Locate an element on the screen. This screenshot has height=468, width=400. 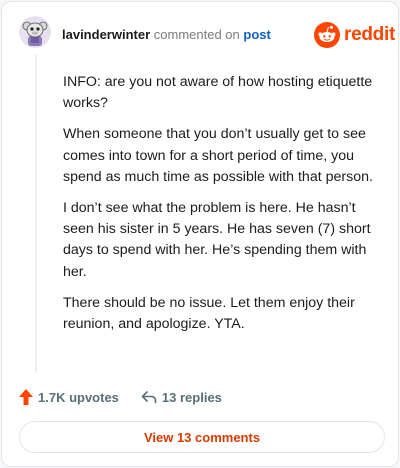
reply-count: 13 replies is located at coordinates (191, 397).